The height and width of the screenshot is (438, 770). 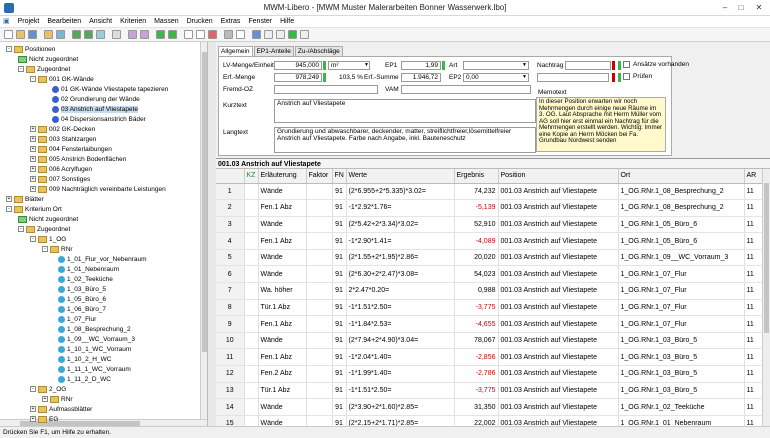 What do you see at coordinates (400, 291) in the screenshot?
I see `werte-cell: 2*2.47*0.20=` at bounding box center [400, 291].